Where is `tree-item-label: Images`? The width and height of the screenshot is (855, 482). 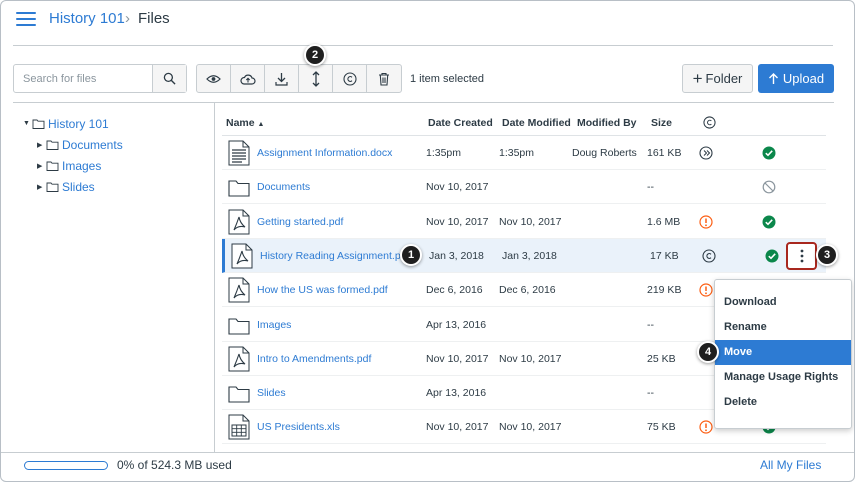 tree-item-label: Images is located at coordinates (82, 165).